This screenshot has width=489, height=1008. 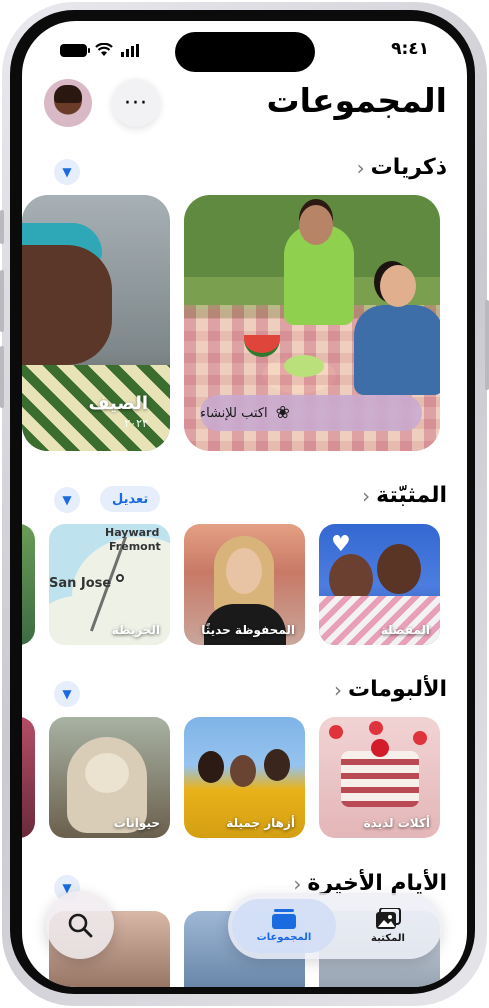 I want to click on edit-pinned-button: تعديل, so click(x=130, y=499).